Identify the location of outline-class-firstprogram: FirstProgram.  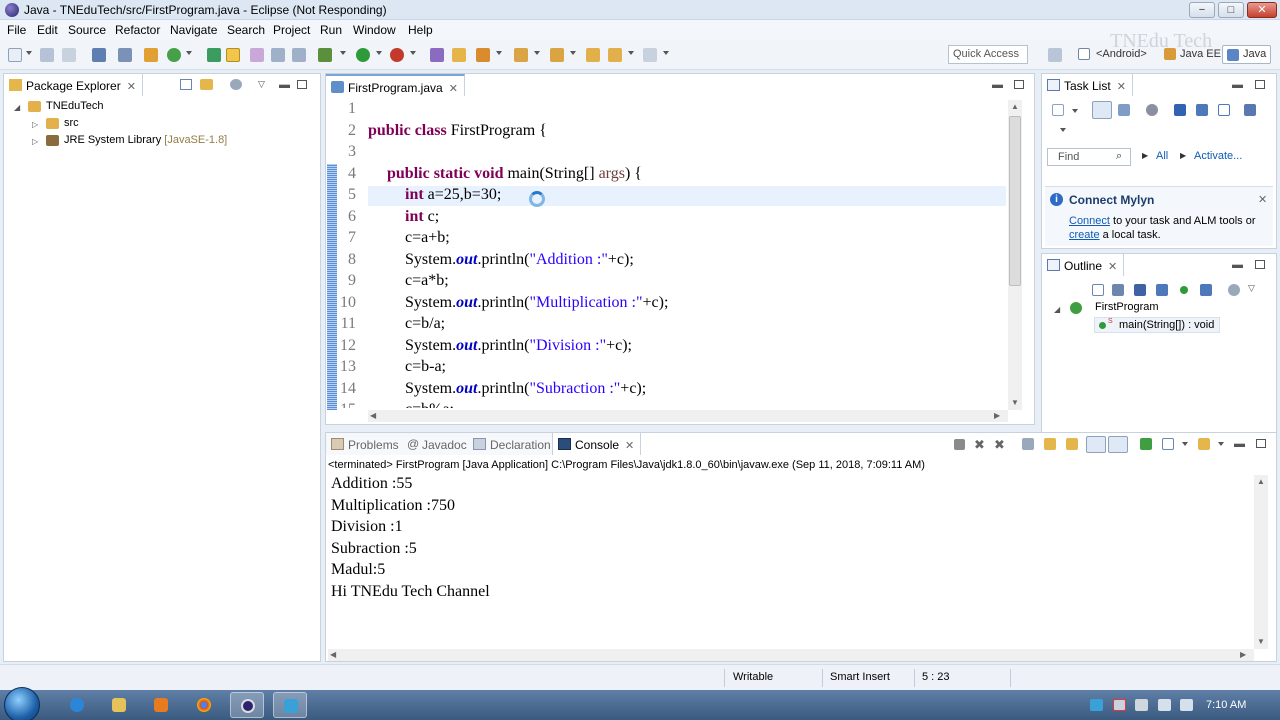
(1127, 307).